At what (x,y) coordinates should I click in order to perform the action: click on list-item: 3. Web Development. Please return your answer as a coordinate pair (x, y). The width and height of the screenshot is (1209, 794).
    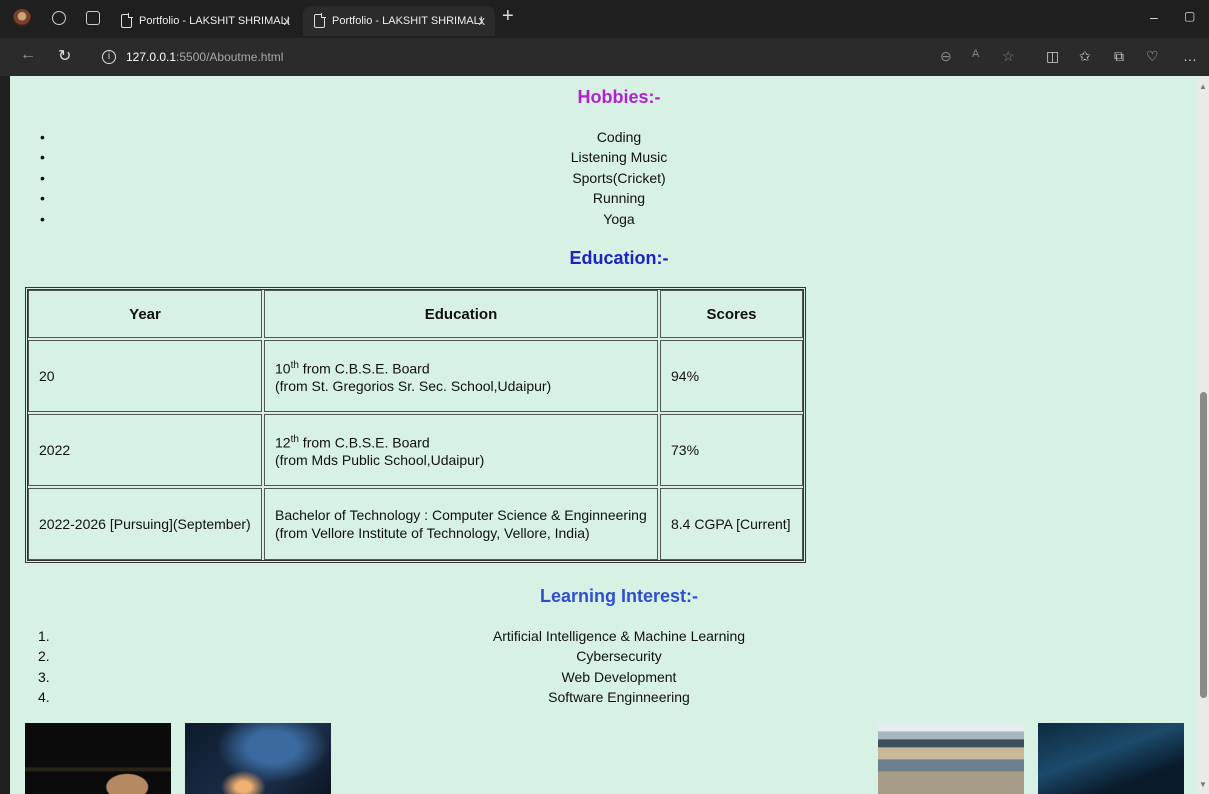
    Looking at the image, I should click on (604, 677).